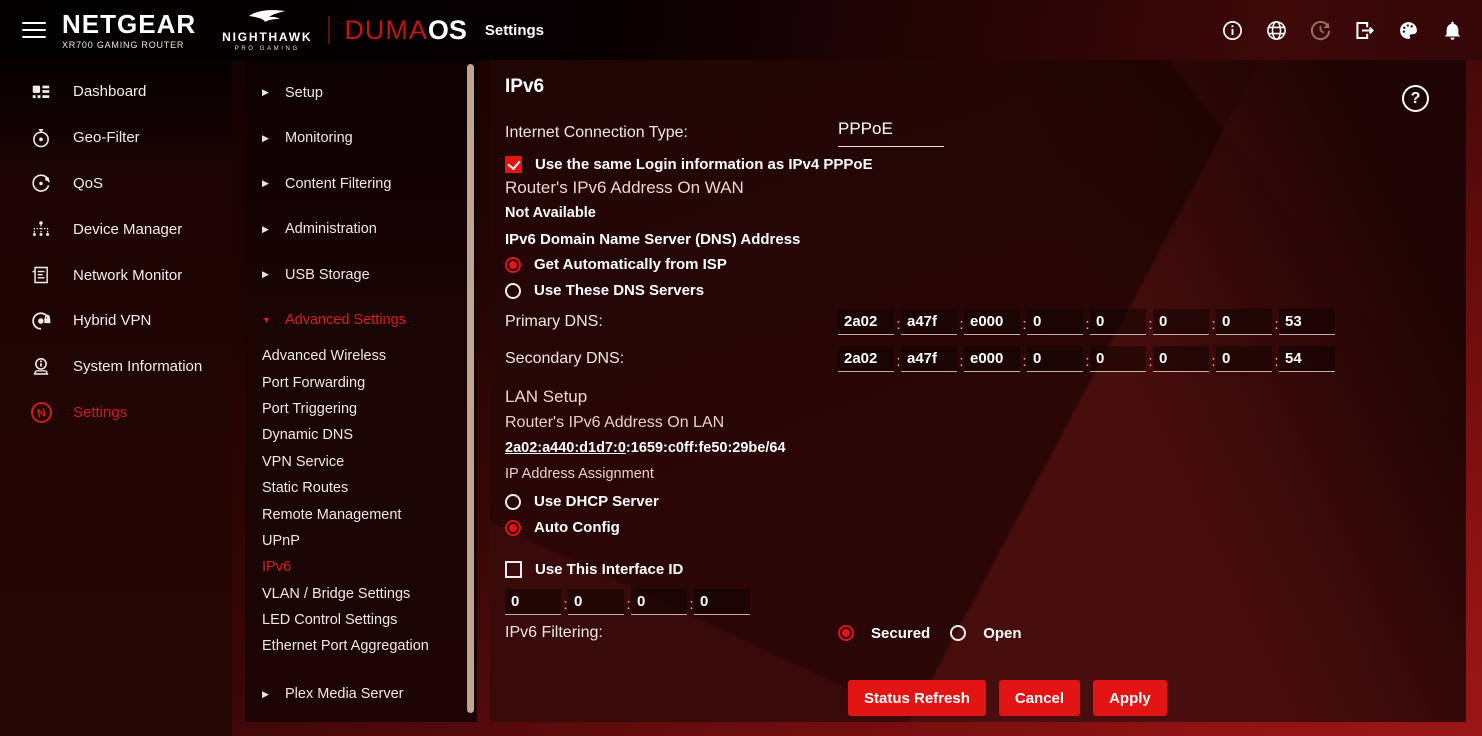  I want to click on submenu-item-setup: ▶ Setup, so click(361, 93).